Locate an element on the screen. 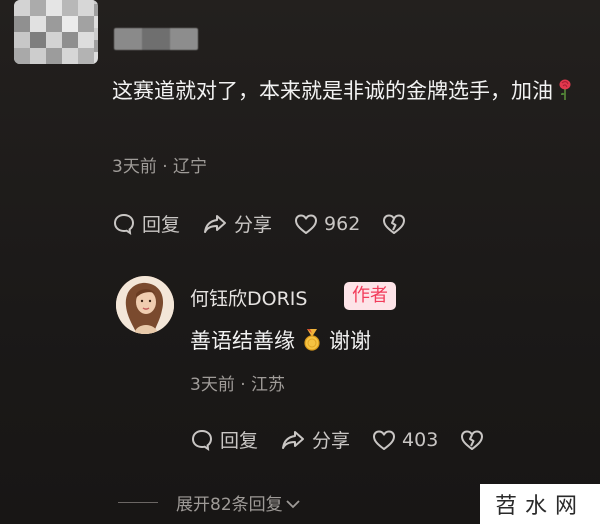 The height and width of the screenshot is (524, 600). expand-replies-label: 展开82条回复 is located at coordinates (229, 505).